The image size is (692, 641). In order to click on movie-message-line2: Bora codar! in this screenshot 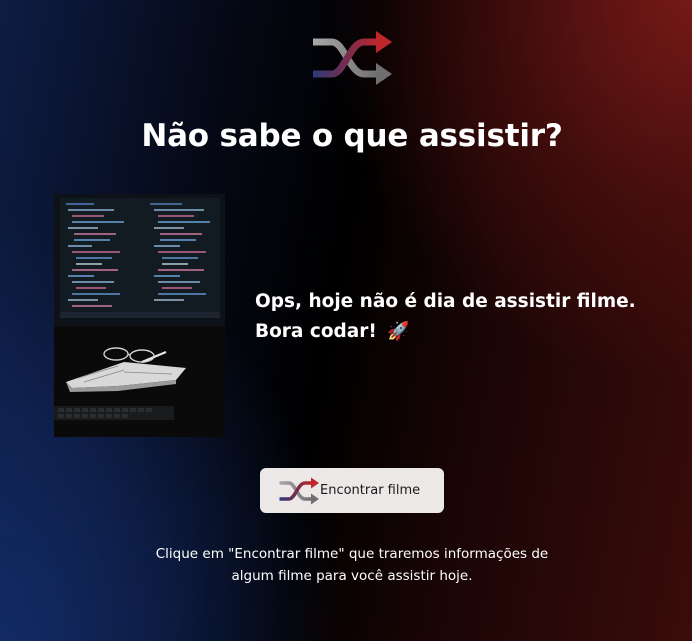, I will do `click(316, 331)`.